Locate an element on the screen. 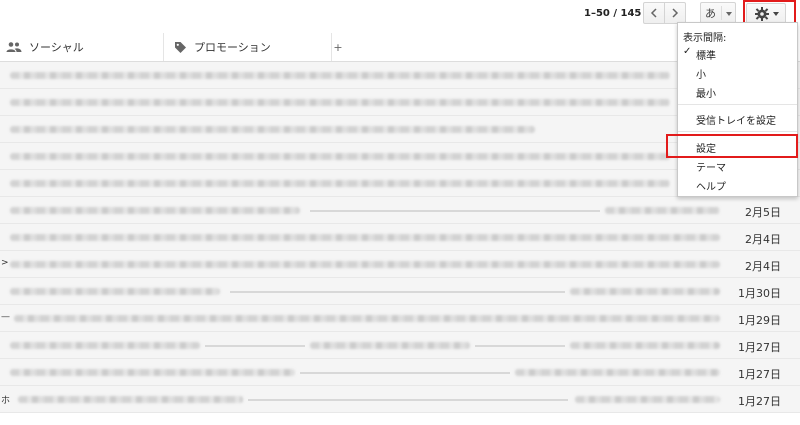  older-page-button is located at coordinates (675, 13).